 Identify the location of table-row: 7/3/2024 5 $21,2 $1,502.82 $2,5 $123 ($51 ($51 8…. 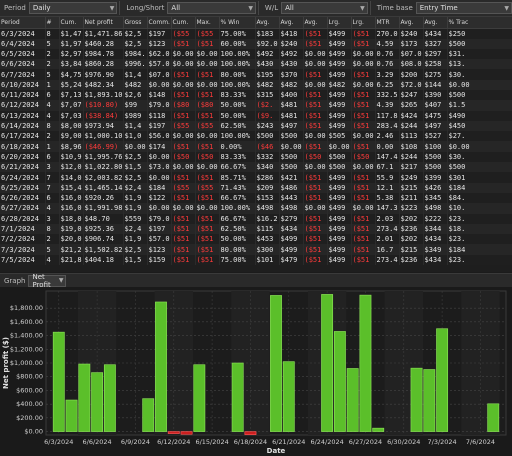
(256, 249).